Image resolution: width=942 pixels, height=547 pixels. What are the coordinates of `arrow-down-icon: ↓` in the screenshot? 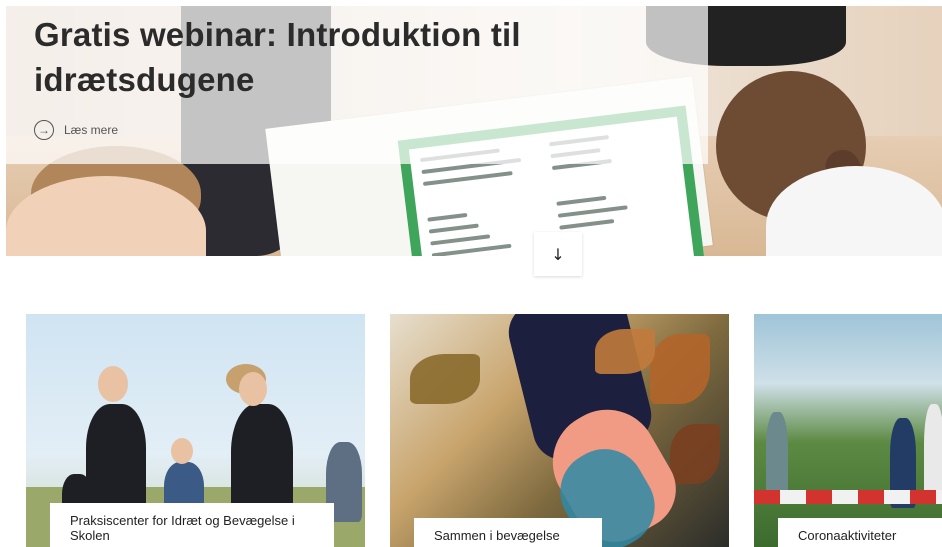 It's located at (558, 254).